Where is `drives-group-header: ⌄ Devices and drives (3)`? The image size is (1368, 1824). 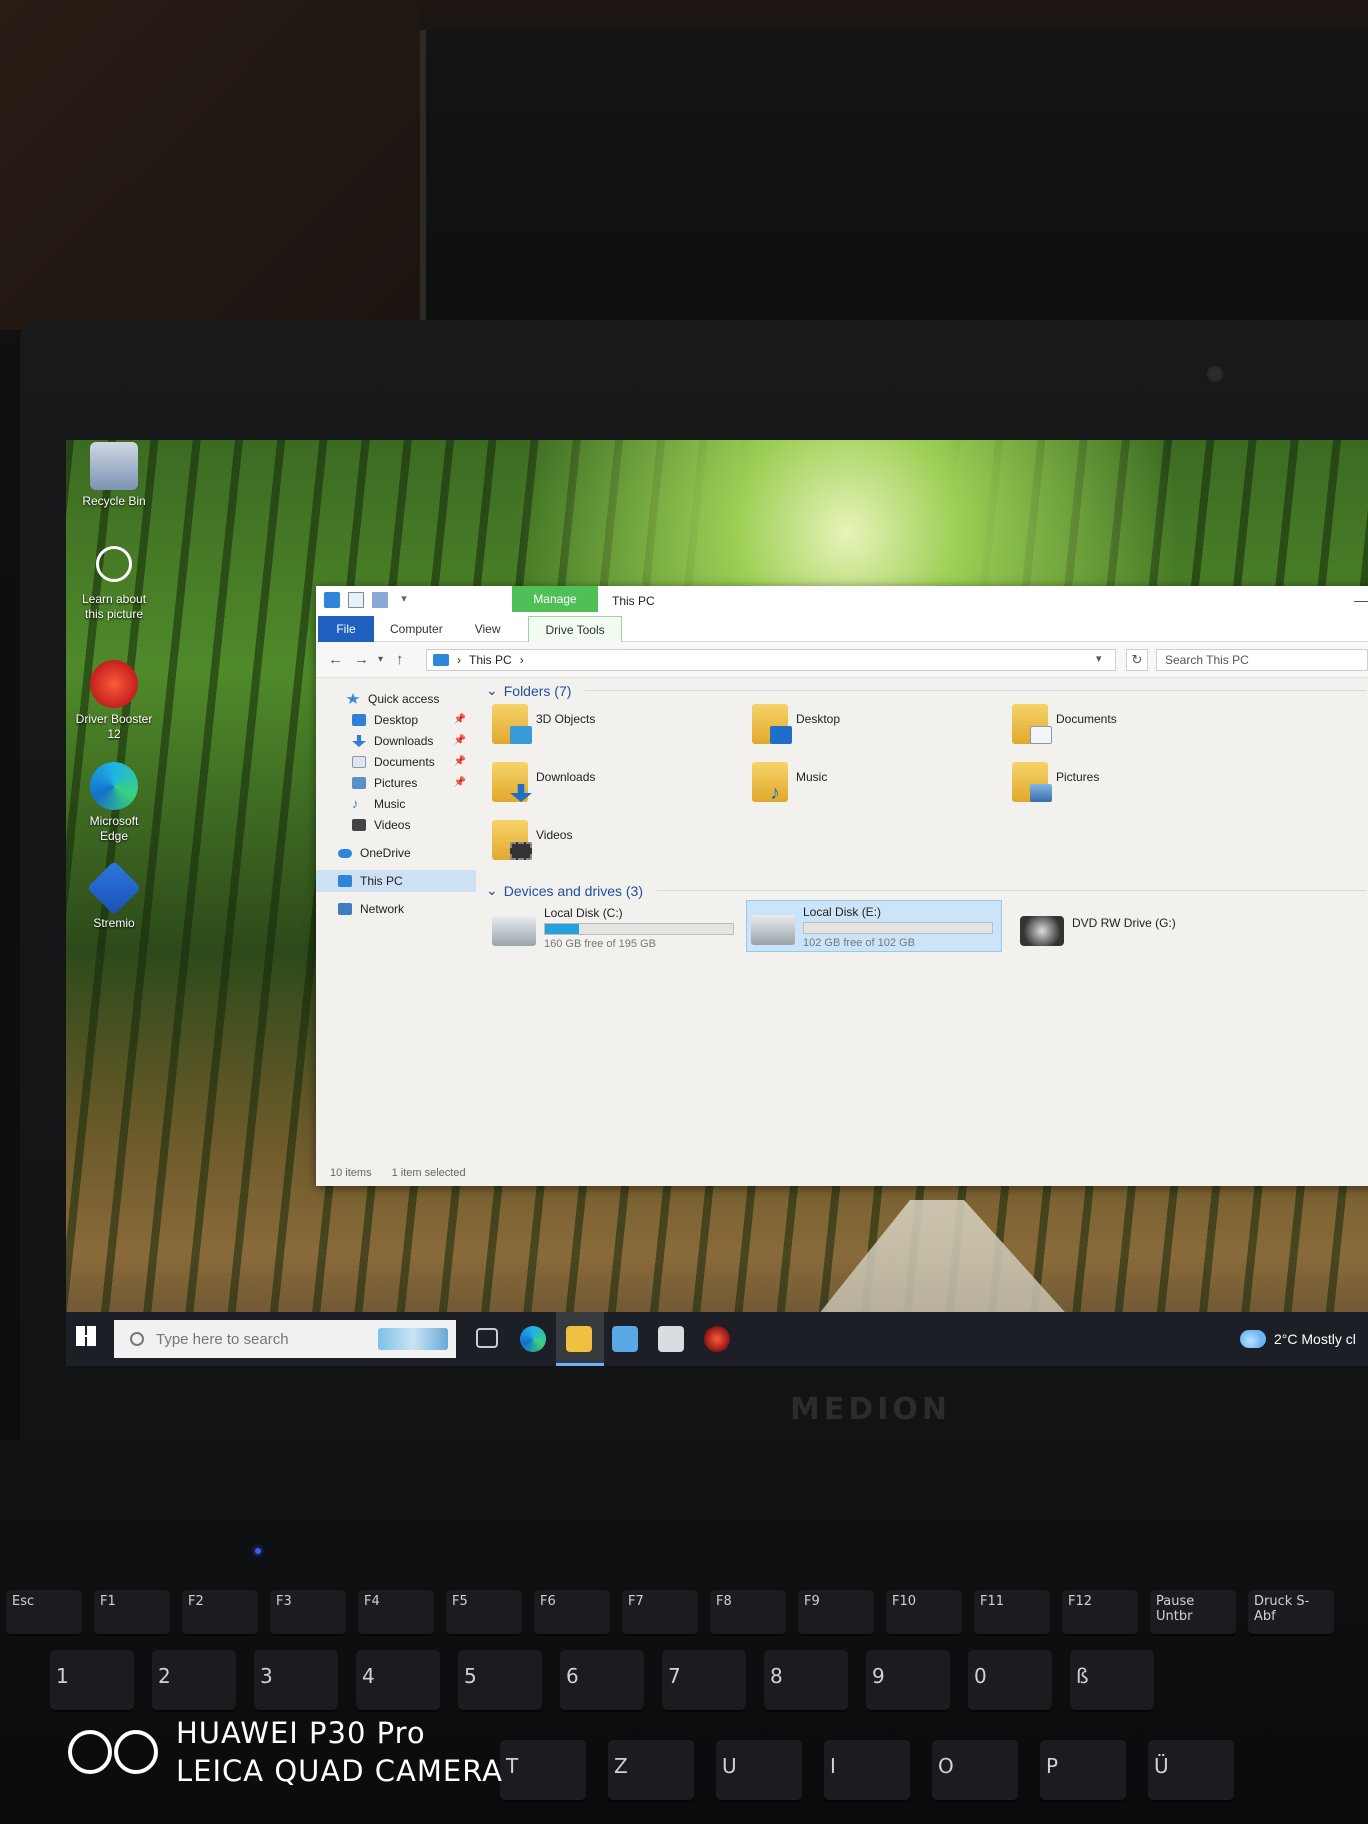
drives-group-header: ⌄ Devices and drives (3) is located at coordinates (926, 890).